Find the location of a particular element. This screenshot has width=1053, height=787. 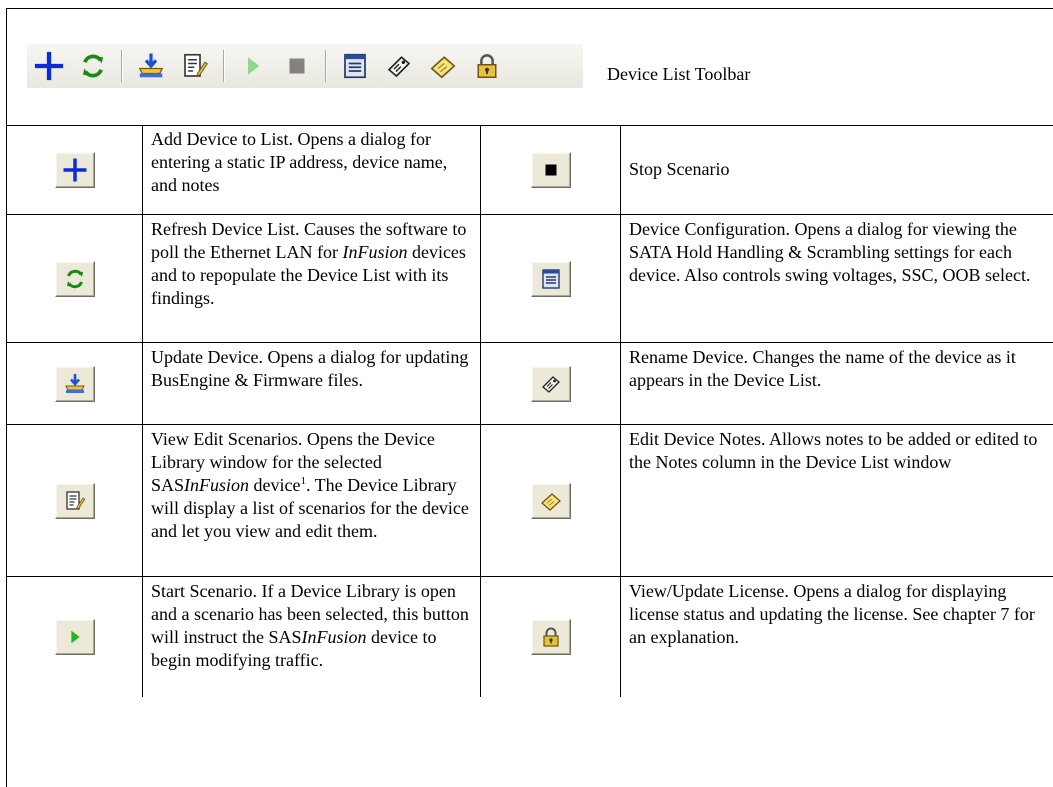

edit-device-notes-button is located at coordinates (550, 500).